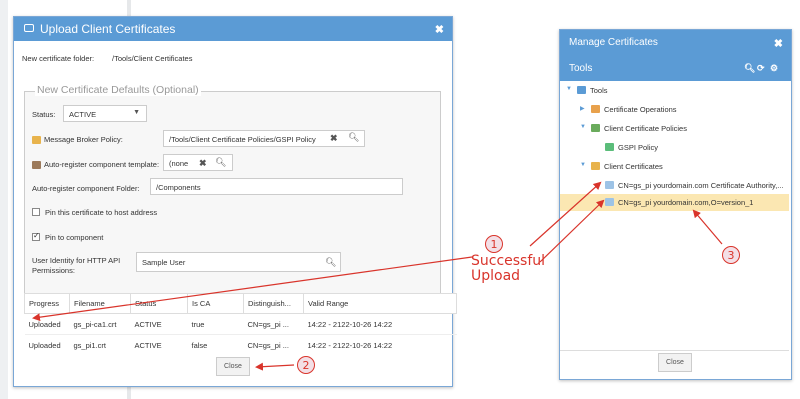  I want to click on arrow-to-close-button, so click(275, 366).